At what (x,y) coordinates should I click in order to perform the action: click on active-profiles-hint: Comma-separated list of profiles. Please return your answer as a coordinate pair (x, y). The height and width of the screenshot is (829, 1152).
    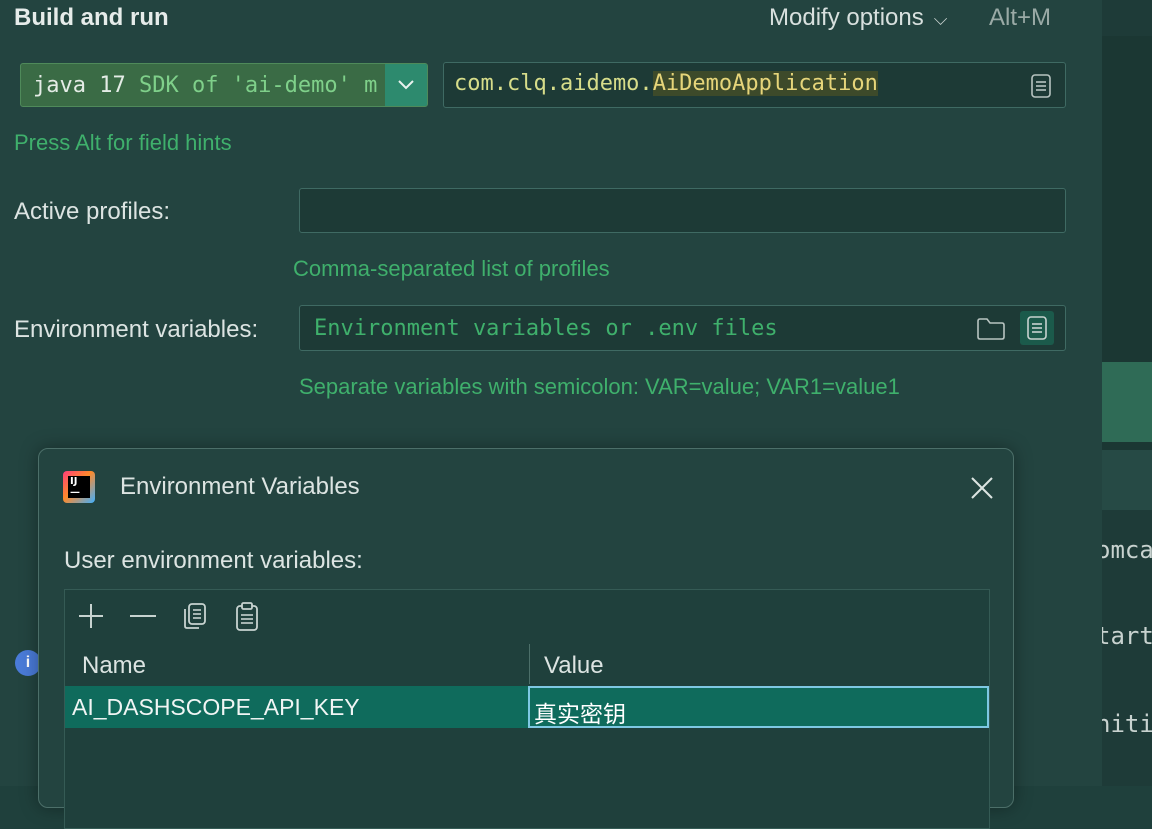
    Looking at the image, I should click on (451, 268).